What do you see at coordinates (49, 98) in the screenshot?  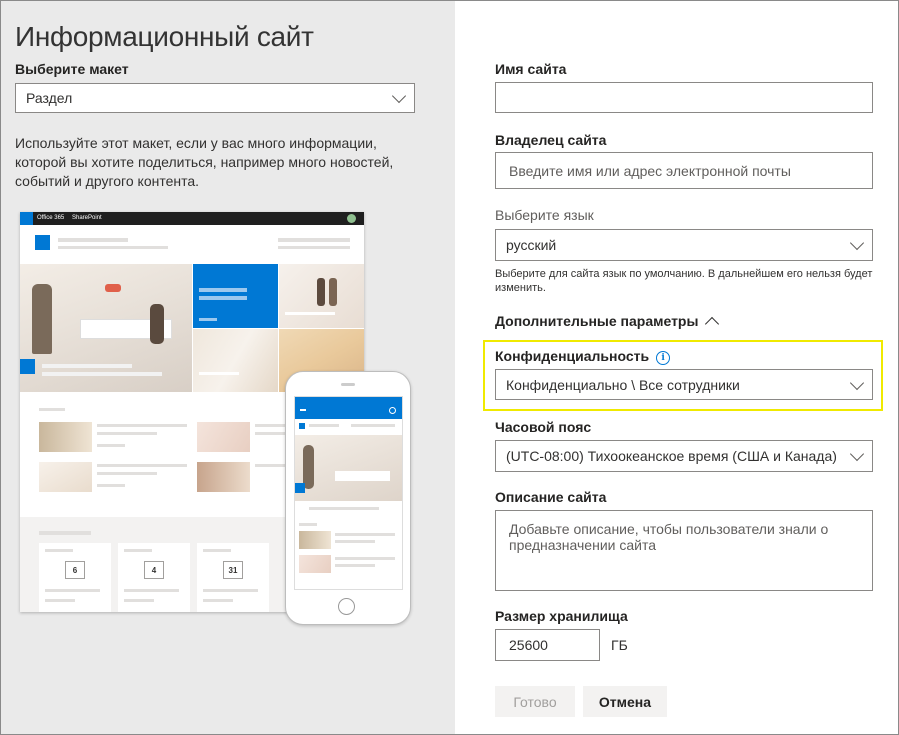 I see `layout-value: Раздел` at bounding box center [49, 98].